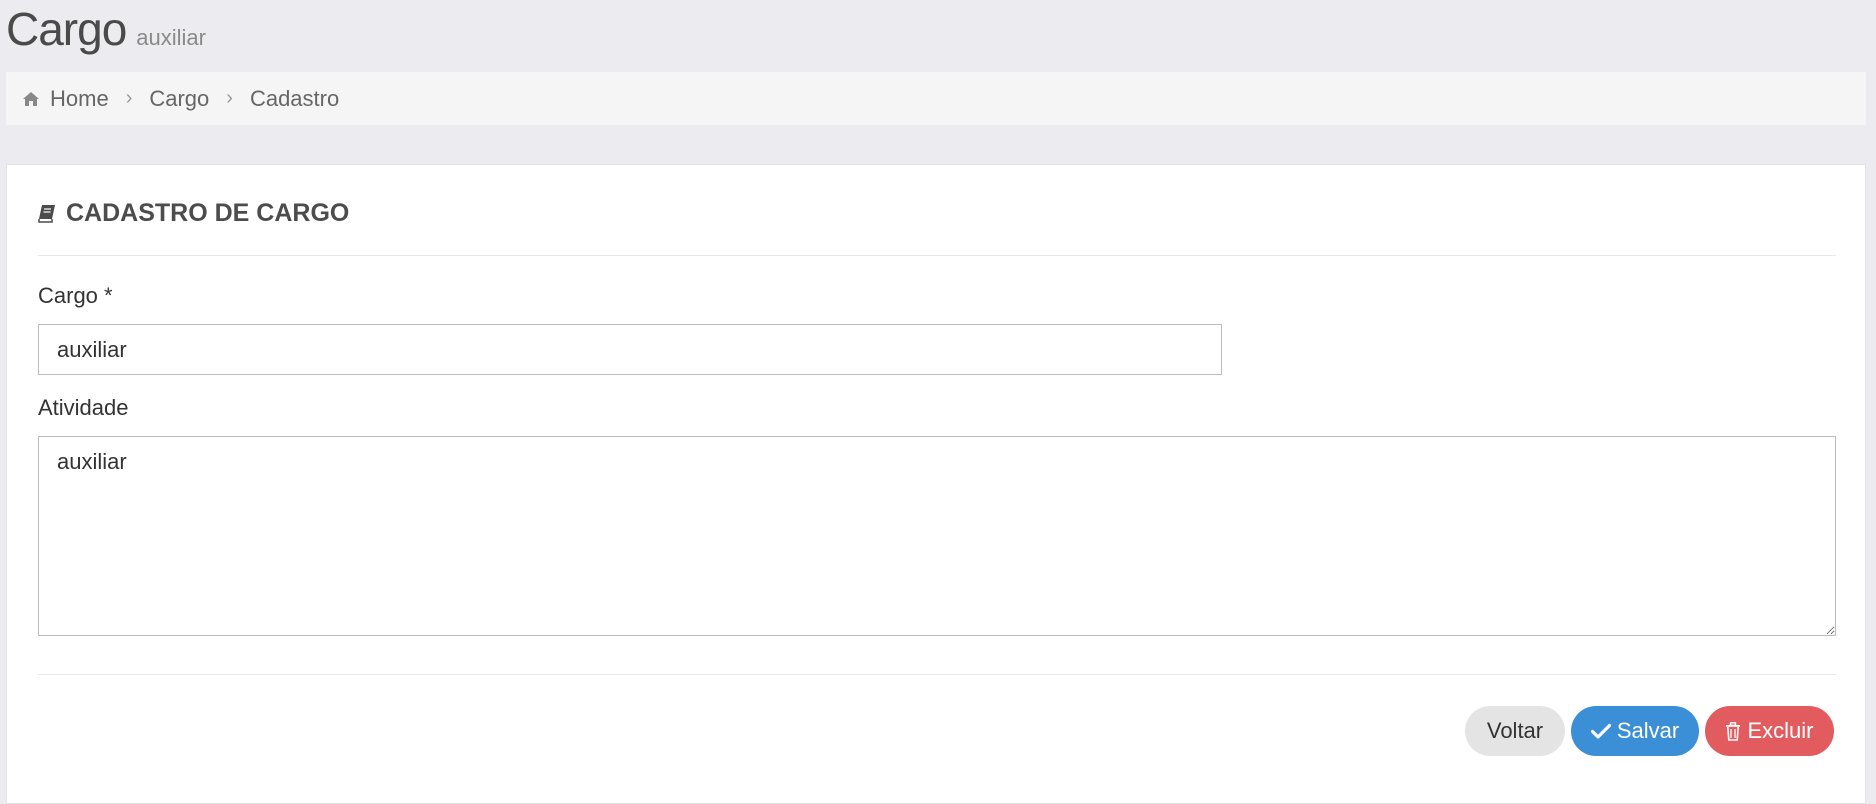  I want to click on delete-button: Excluir, so click(1769, 731).